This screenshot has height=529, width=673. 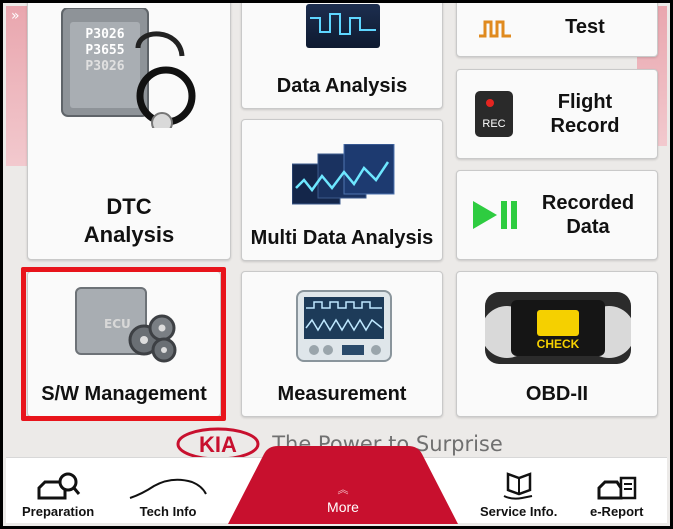 I want to click on data-analysis-tile: Data Analysis, so click(x=342, y=56).